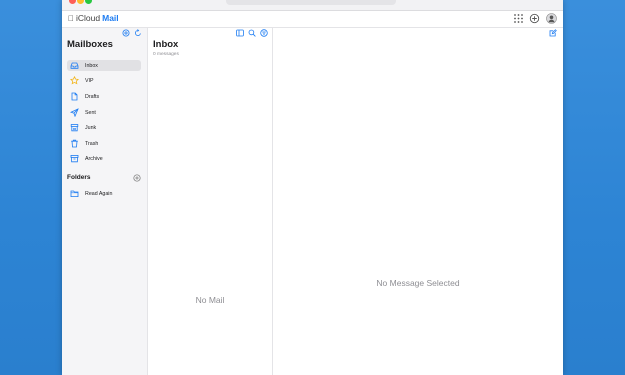  Describe the element at coordinates (312, 19) in the screenshot. I see `app-header:  iCloud Mail` at that location.